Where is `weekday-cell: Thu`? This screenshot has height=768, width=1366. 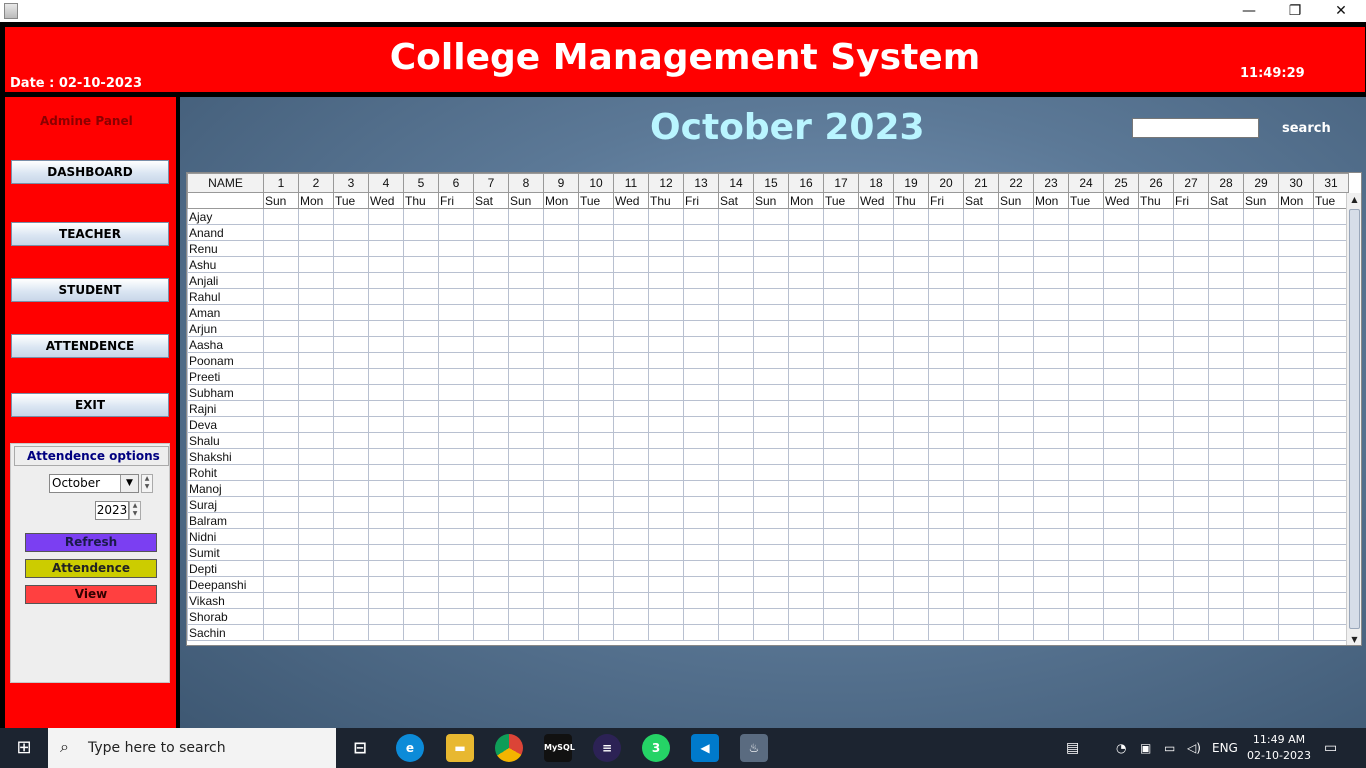
weekday-cell: Thu is located at coordinates (421, 200).